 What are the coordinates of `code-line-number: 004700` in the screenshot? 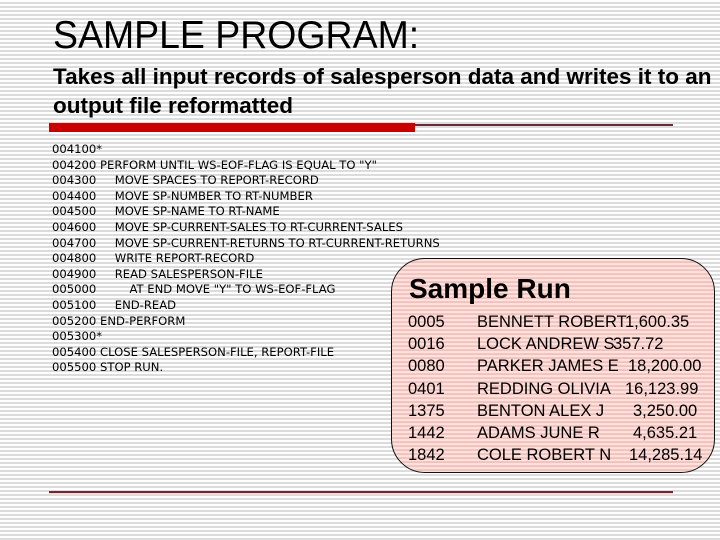 It's located at (74, 242).